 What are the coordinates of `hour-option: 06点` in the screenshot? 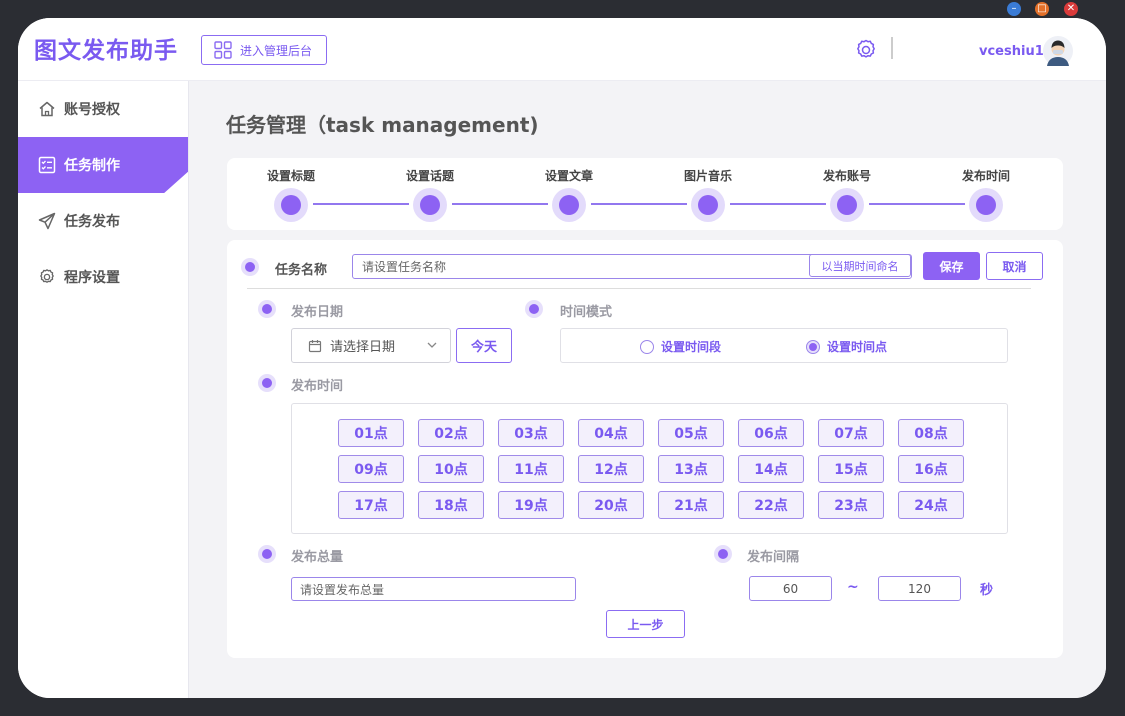 It's located at (771, 433).